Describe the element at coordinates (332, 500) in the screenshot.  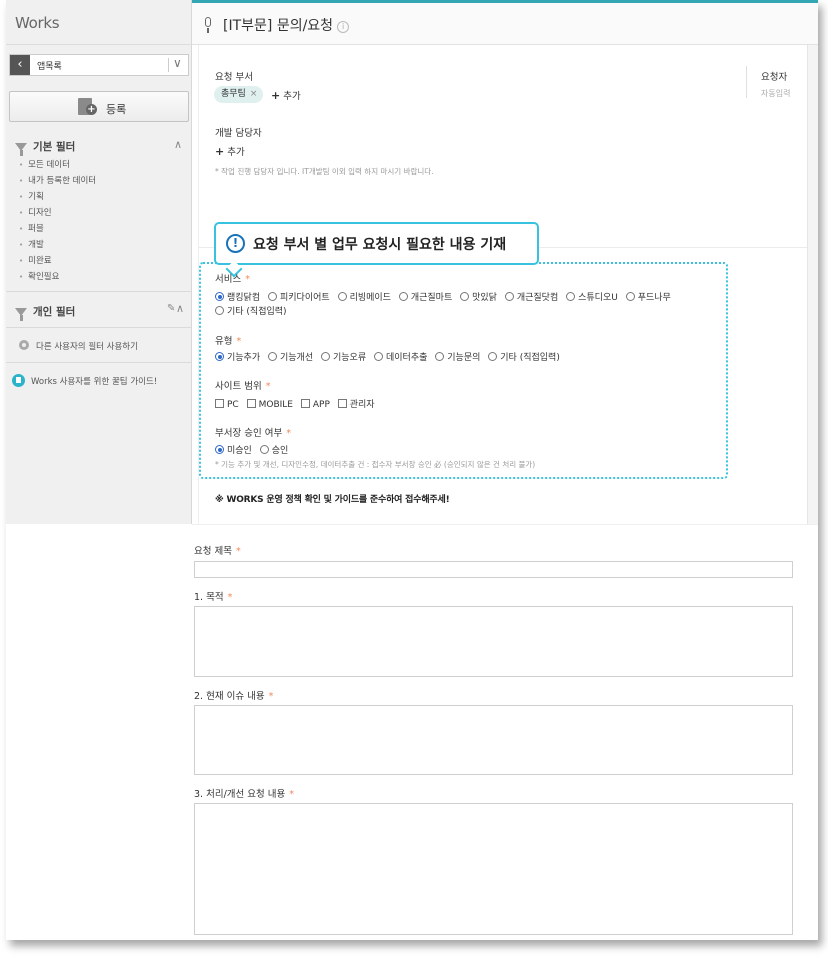
I see `policy-note: ※ WORKS 운영 정책 확인 및 가이드를 준수하여 접수해주세!` at that location.